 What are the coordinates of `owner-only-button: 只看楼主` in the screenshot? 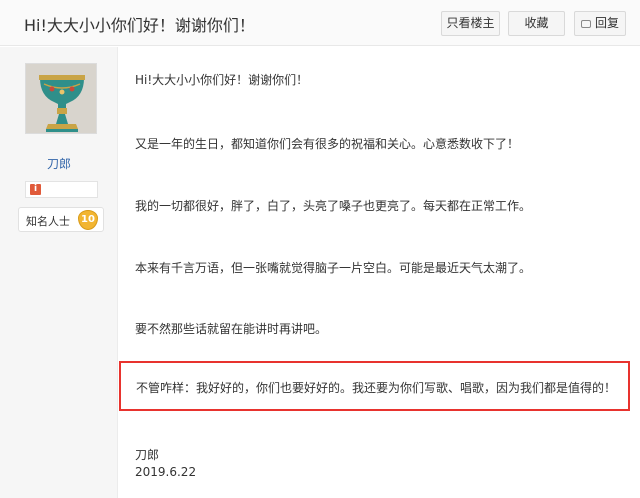 It's located at (470, 23).